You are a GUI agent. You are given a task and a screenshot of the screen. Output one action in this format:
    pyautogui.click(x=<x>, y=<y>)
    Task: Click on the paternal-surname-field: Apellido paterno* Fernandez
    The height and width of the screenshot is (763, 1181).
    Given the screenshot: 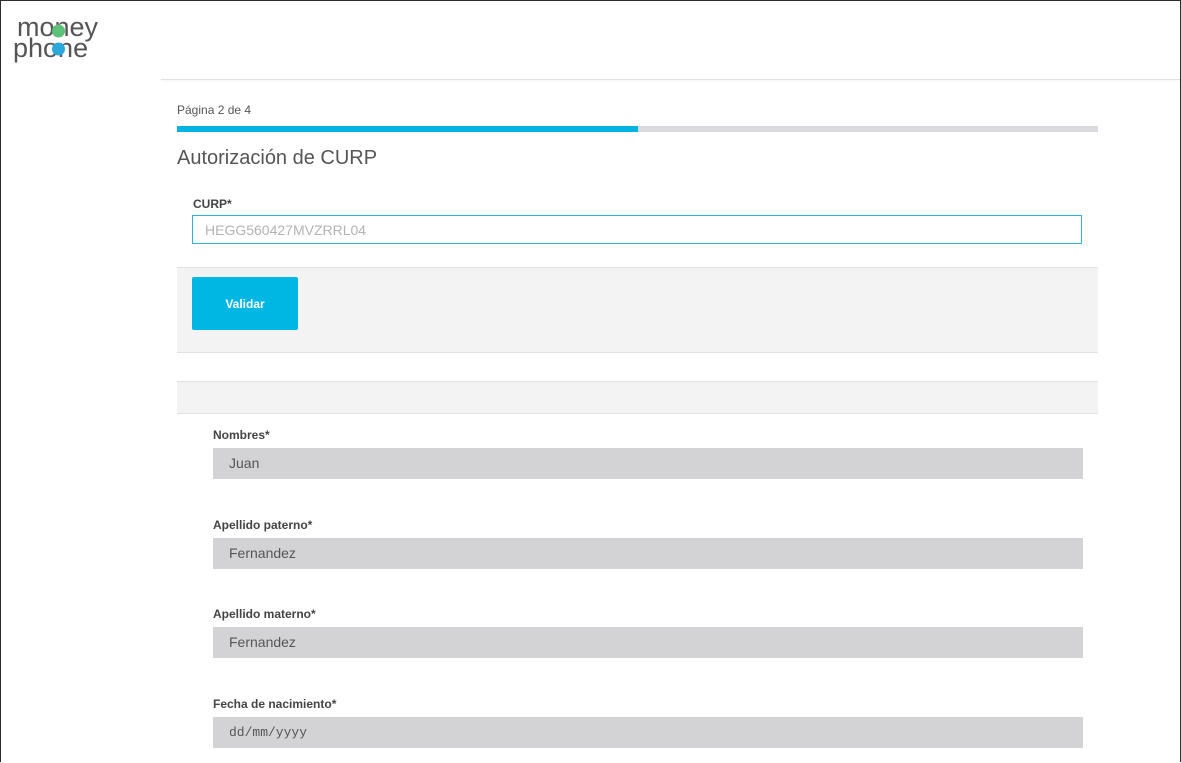 What is the action you would take?
    pyautogui.click(x=648, y=543)
    